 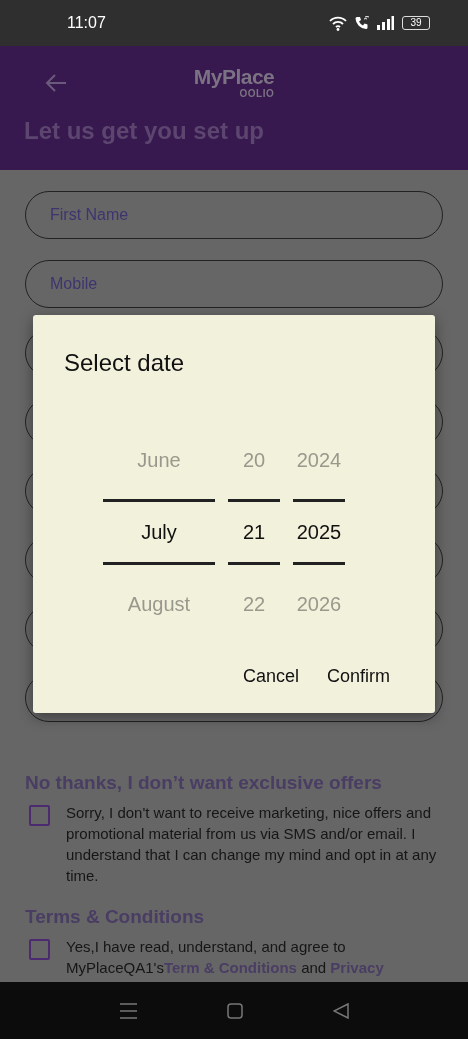 I want to click on dialog-title: Select date, so click(x=125, y=363).